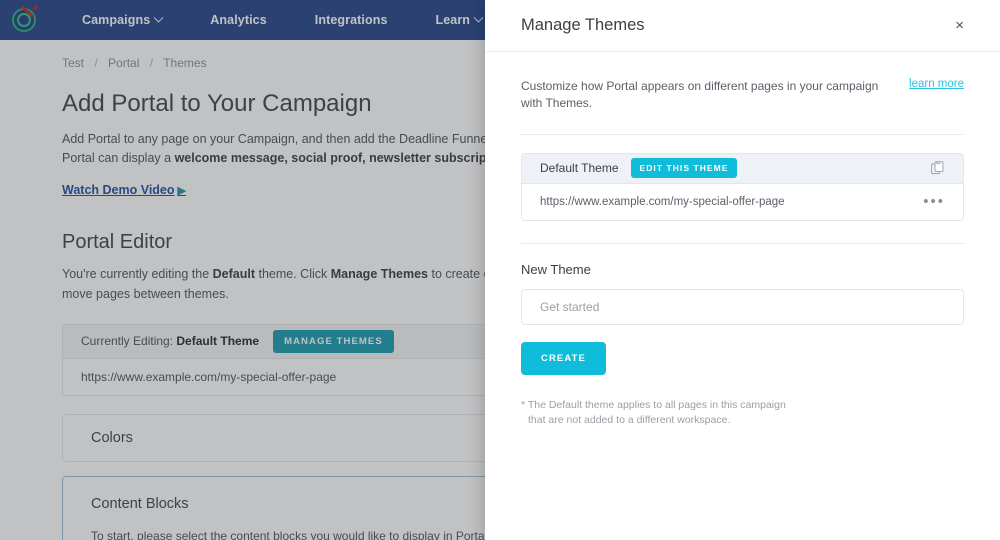 The image size is (1000, 540). I want to click on dart-fin, so click(34, 6).